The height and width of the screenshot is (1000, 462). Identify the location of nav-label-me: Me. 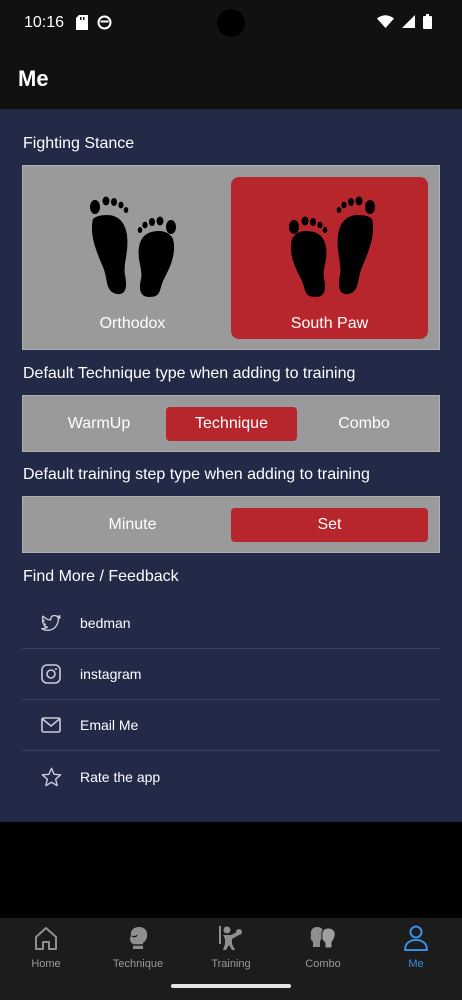
(416, 964).